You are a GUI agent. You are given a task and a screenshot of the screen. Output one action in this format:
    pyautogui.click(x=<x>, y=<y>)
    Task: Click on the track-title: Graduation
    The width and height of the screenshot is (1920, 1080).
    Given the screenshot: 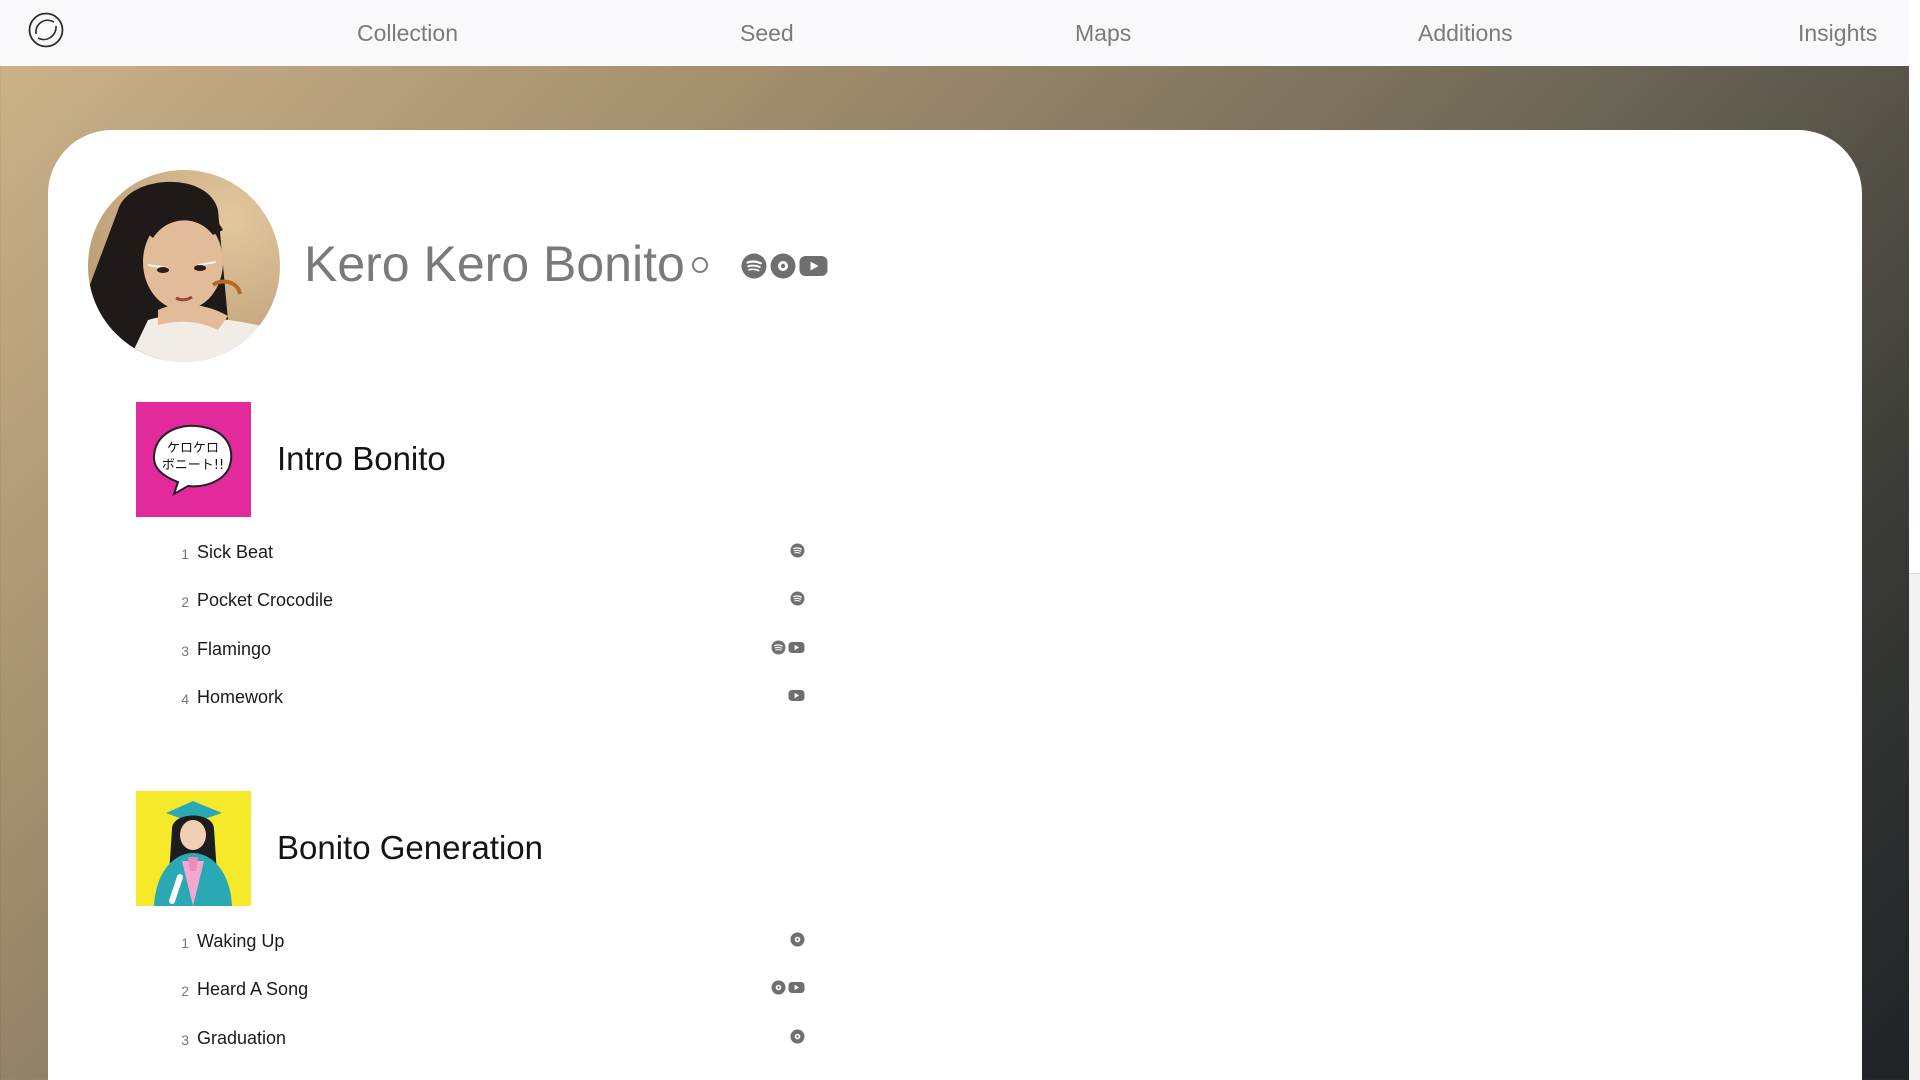 What is the action you would take?
    pyautogui.click(x=242, y=1038)
    